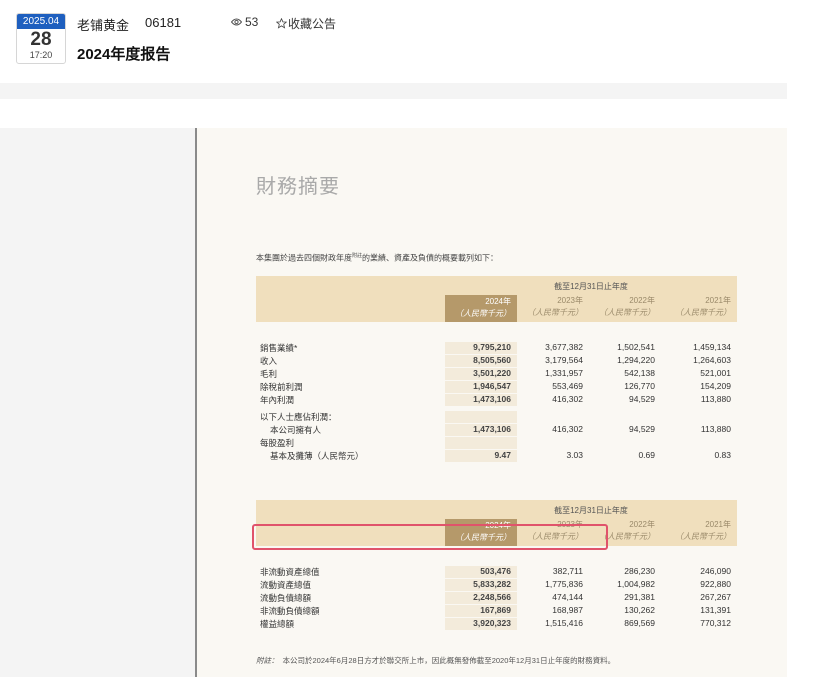 Image resolution: width=822 pixels, height=677 pixels. I want to click on year-header-2022: 2022年 （人民幣千元）, so click(627, 306).